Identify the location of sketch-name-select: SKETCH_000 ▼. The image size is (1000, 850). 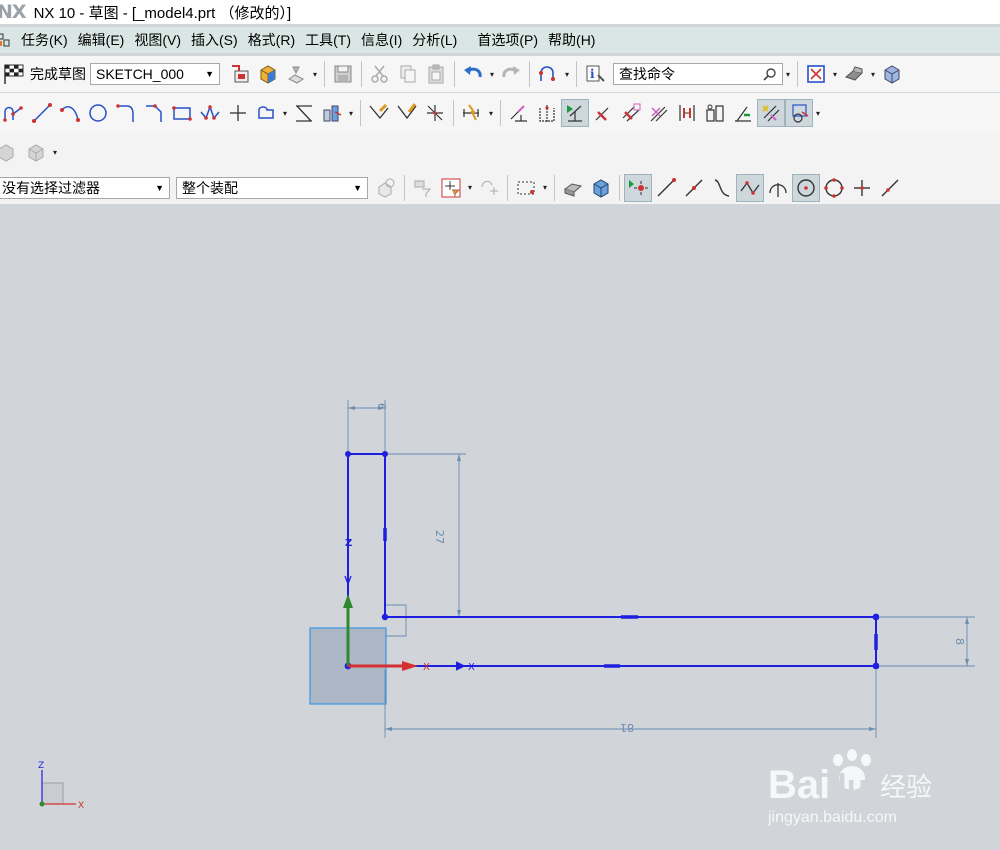
(155, 74).